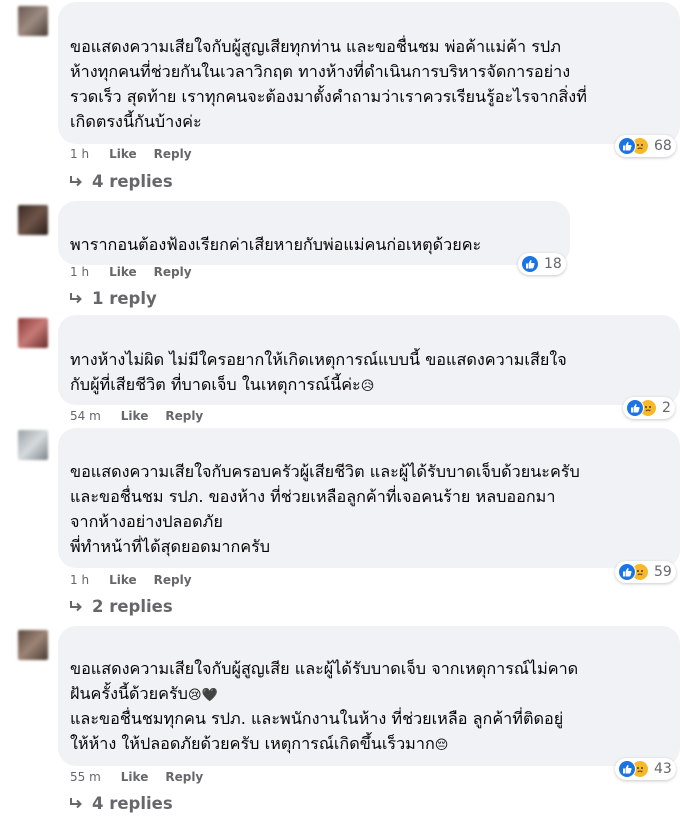 The height and width of the screenshot is (820, 700). I want to click on reaction-count: 43, so click(663, 769).